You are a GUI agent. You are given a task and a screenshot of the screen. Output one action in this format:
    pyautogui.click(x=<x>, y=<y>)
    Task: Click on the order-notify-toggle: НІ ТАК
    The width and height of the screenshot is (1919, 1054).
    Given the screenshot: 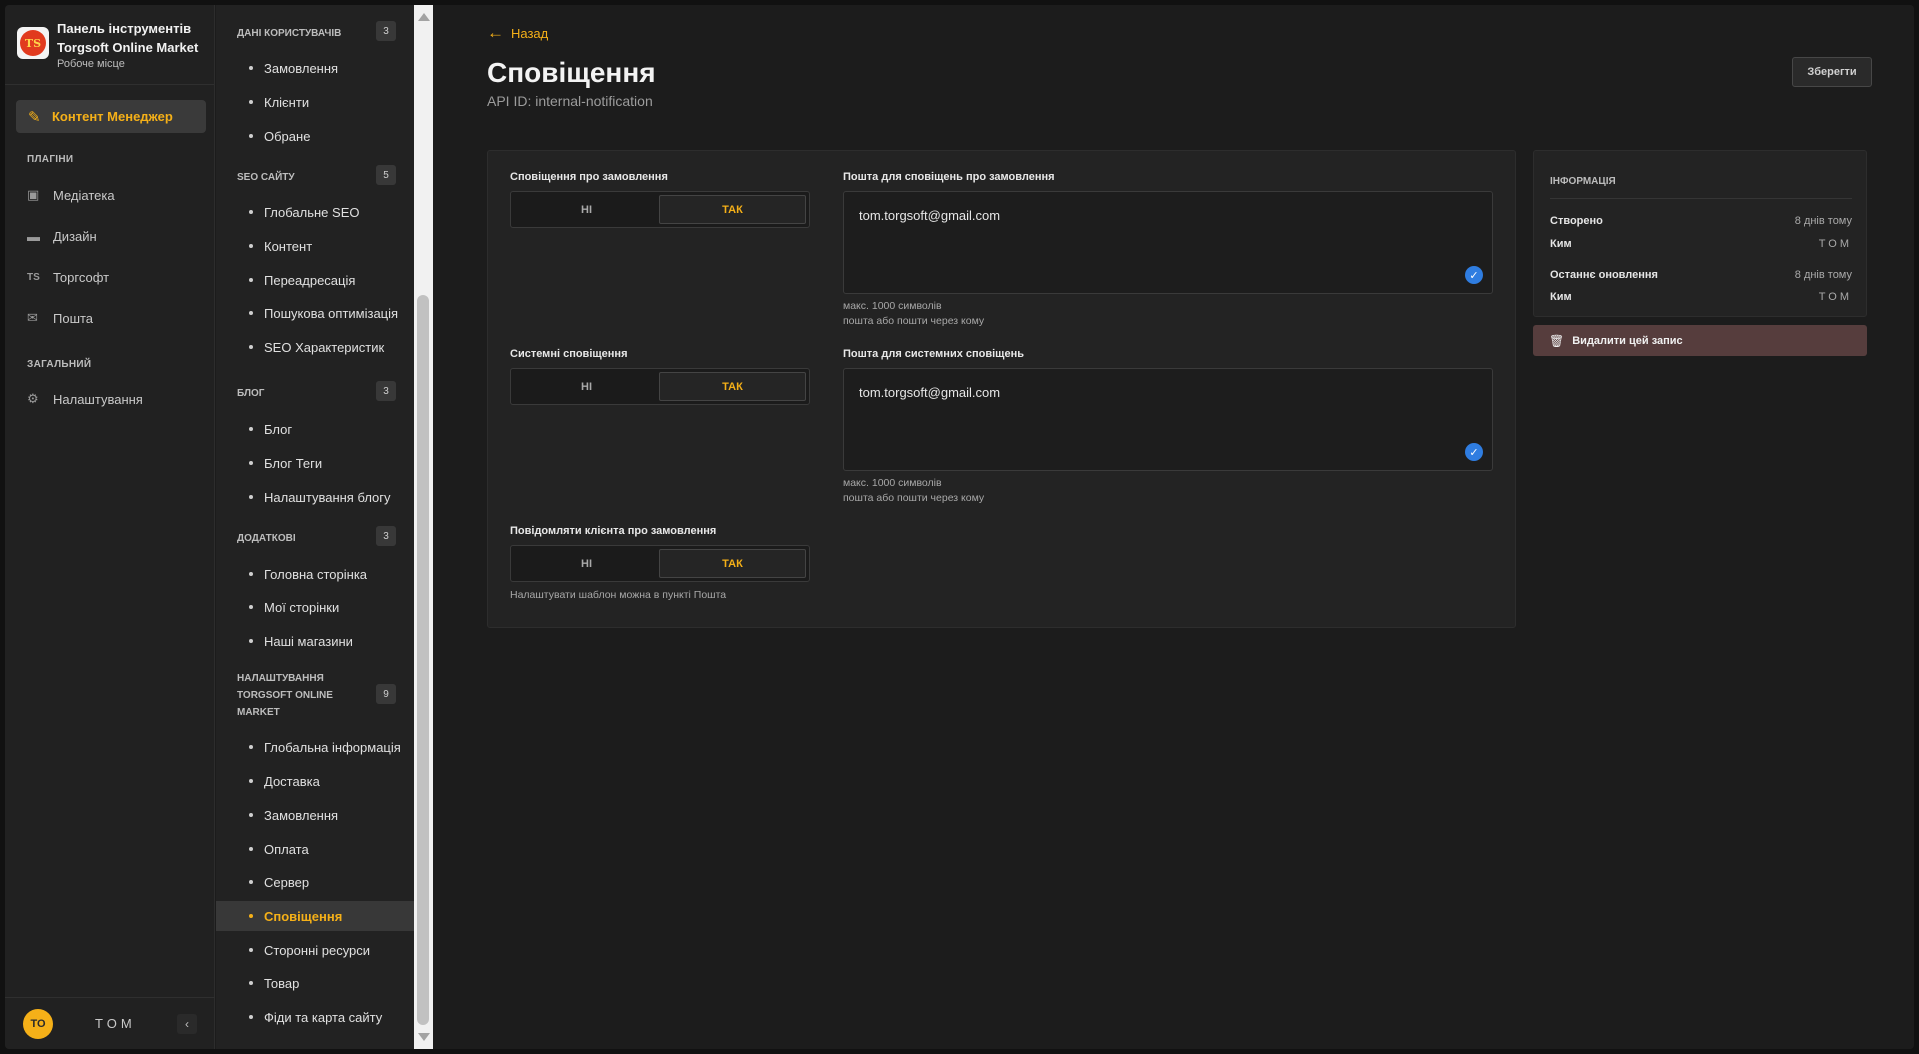 What is the action you would take?
    pyautogui.click(x=660, y=209)
    